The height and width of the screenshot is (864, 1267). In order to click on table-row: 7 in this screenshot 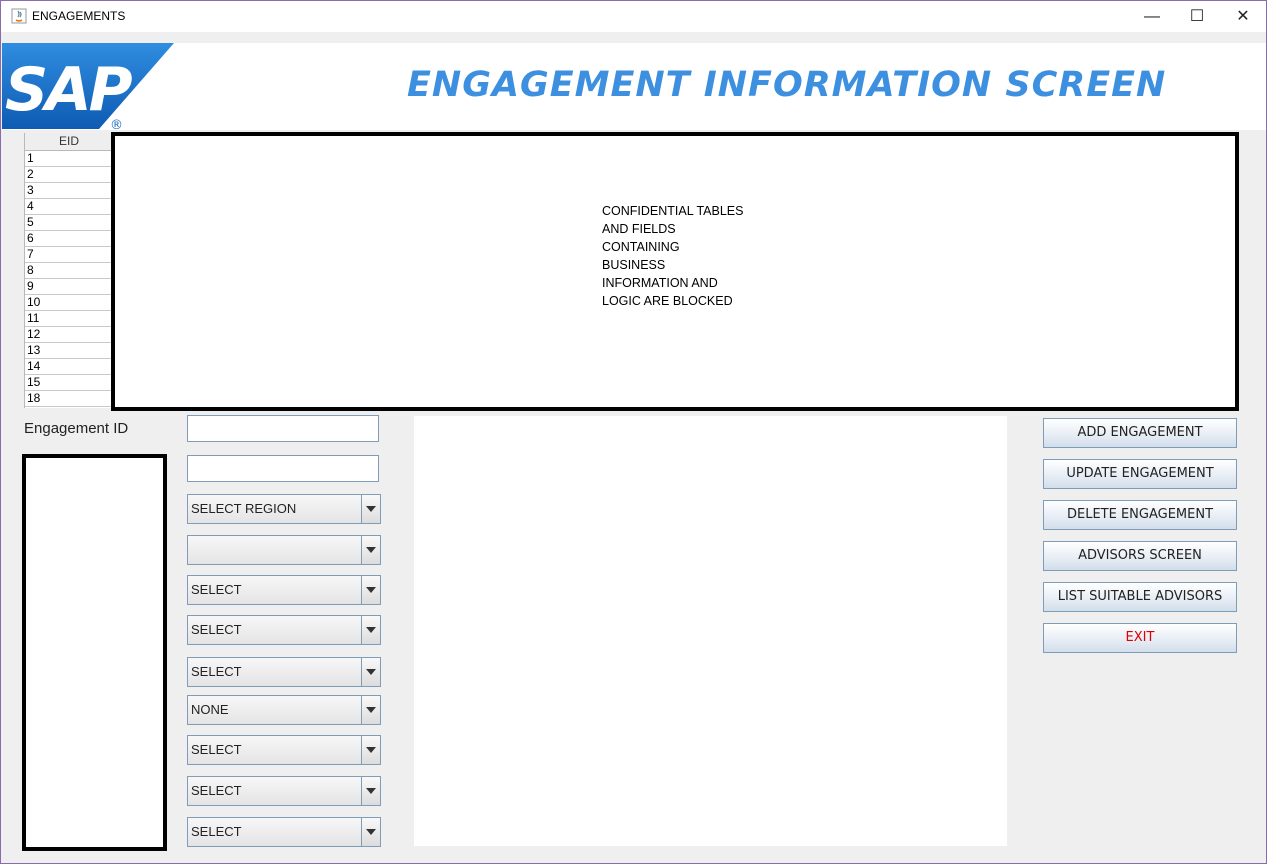, I will do `click(69, 255)`.